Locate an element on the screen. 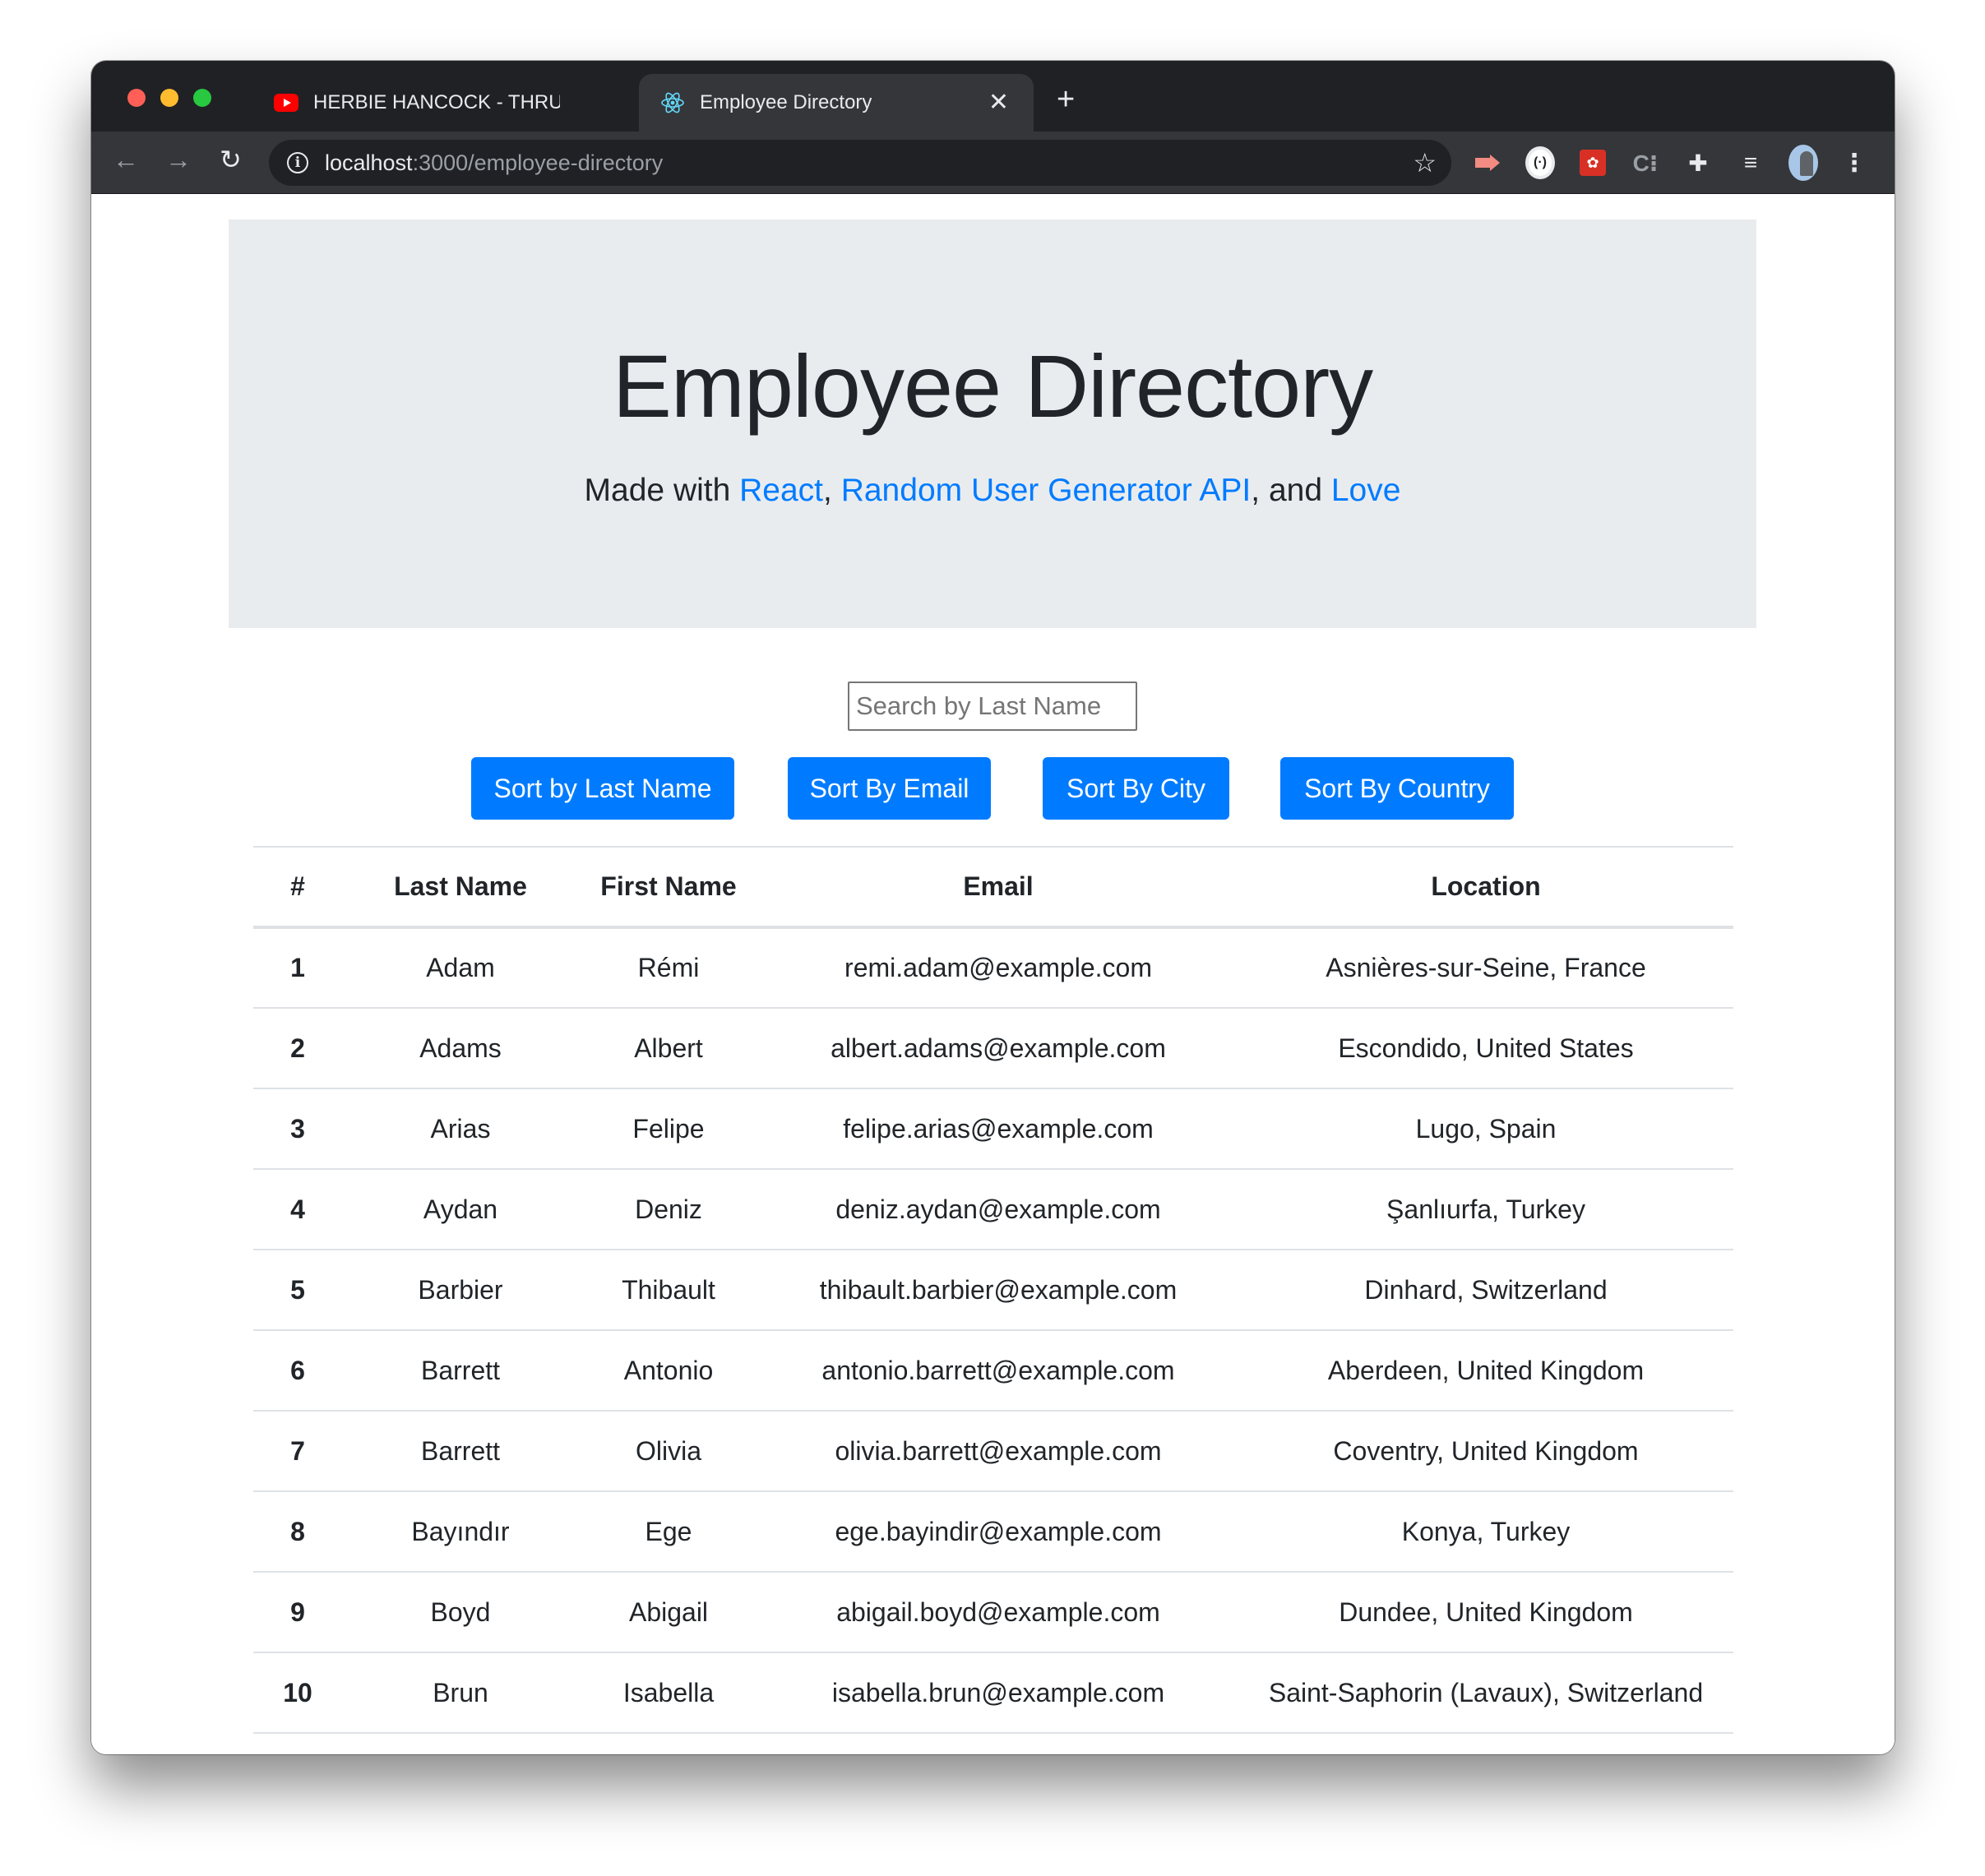 Image resolution: width=1985 pixels, height=1876 pixels. made-with-text: Made with is located at coordinates (662, 491).